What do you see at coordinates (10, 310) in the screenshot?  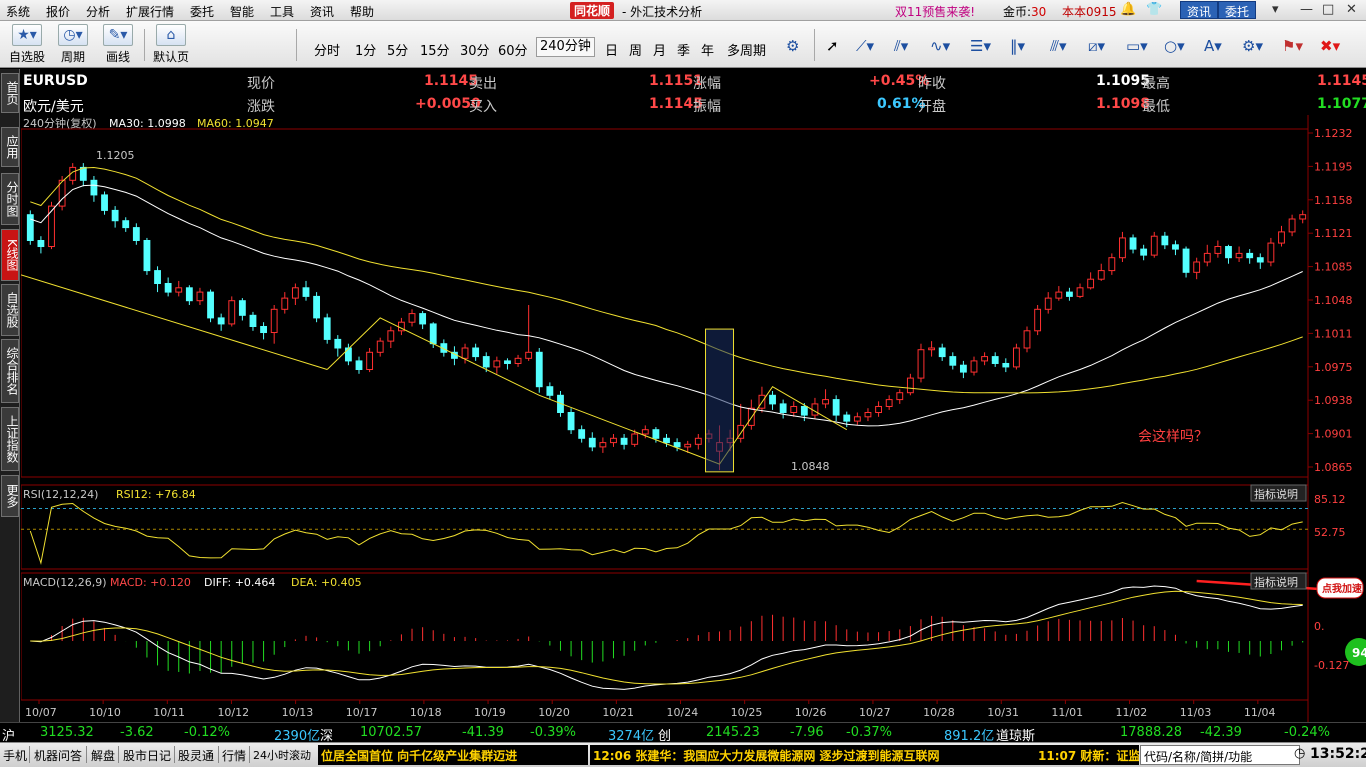 I see `tab-watchlist: 自选股` at bounding box center [10, 310].